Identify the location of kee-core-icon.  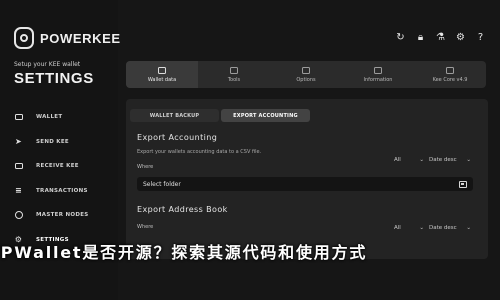
(450, 70).